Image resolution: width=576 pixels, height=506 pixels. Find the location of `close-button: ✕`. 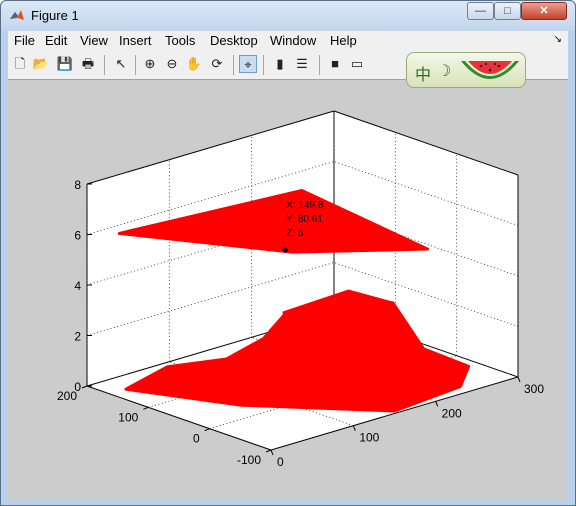

close-button: ✕ is located at coordinates (544, 11).